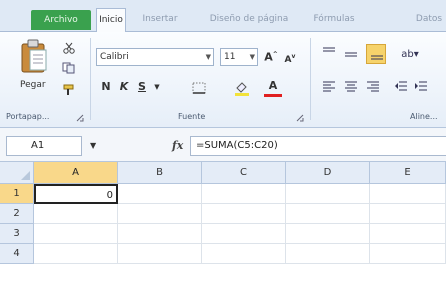 The height and width of the screenshot is (283, 446). I want to click on column-header: A, so click(76, 173).